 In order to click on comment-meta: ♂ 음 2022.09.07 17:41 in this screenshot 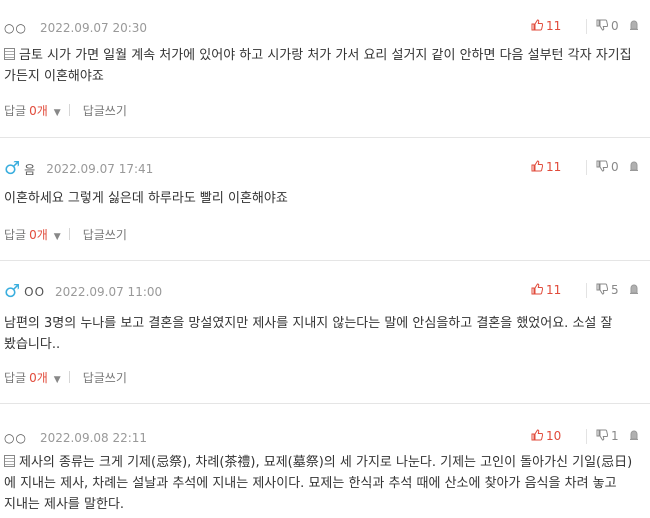, I will do `click(78, 169)`.